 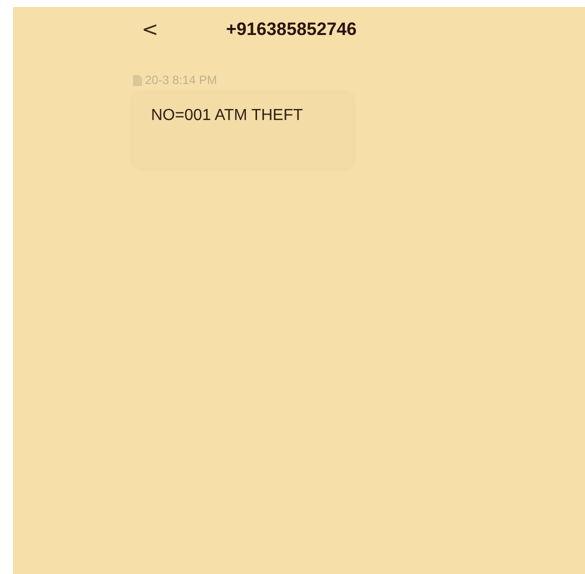 I want to click on back-button: <, so click(x=150, y=29).